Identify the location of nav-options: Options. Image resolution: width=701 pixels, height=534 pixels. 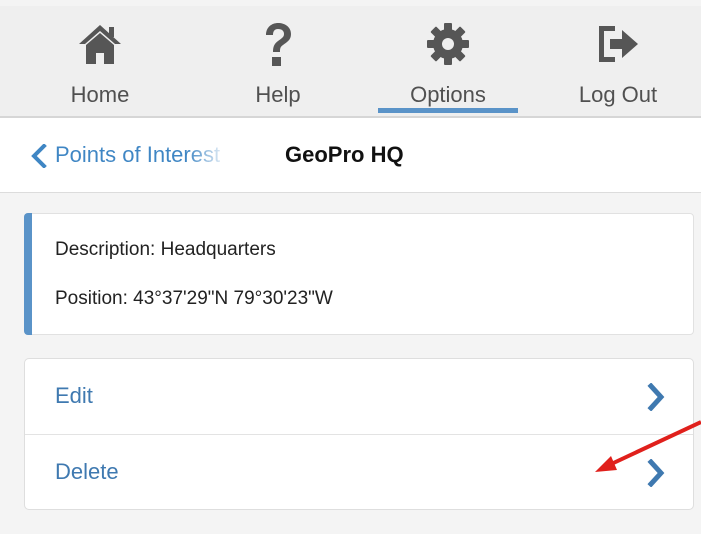
(448, 61).